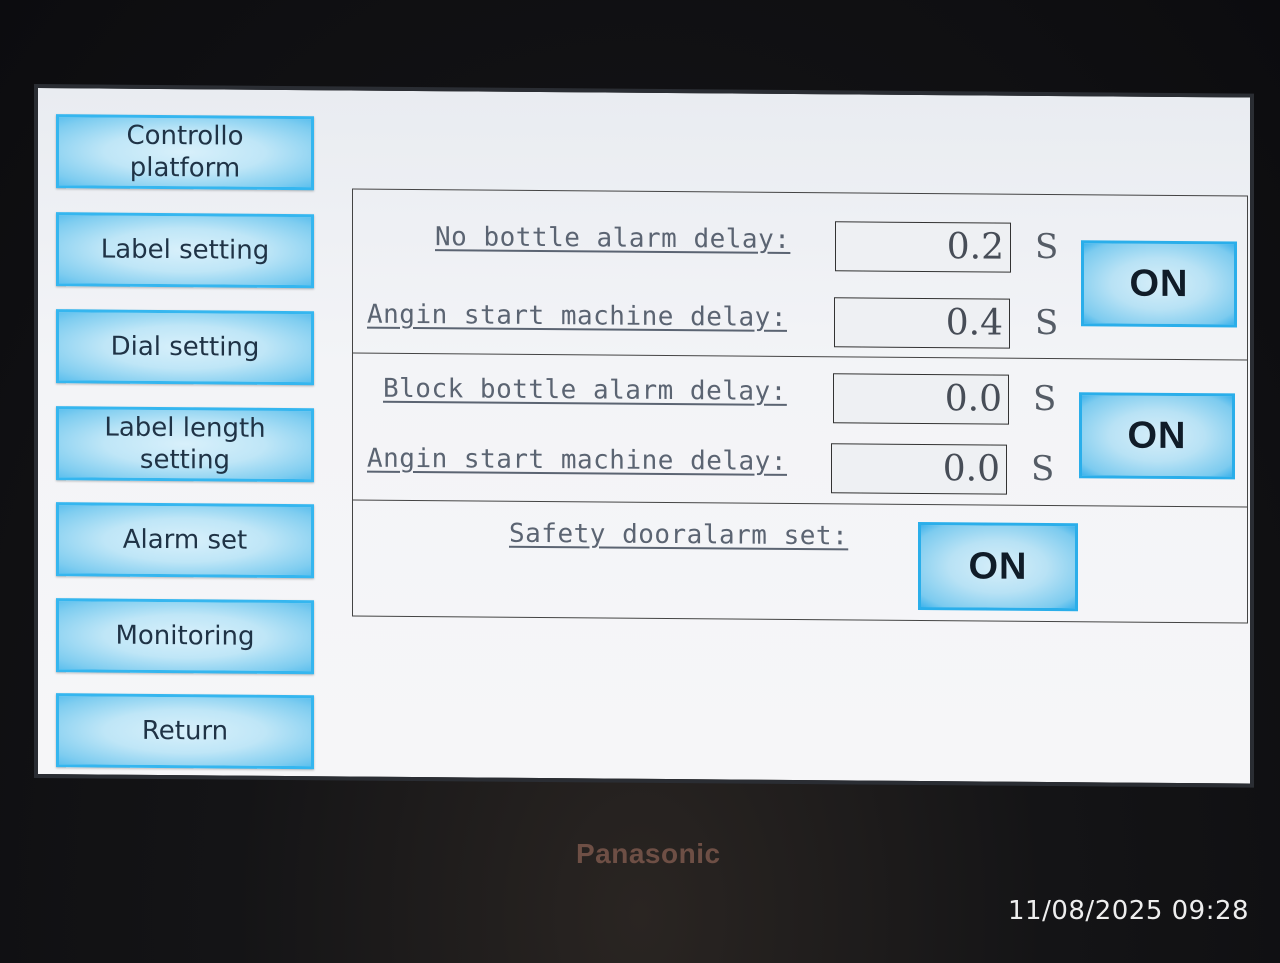  I want to click on sidebar-item-alarm-set: Alarm set, so click(185, 540).